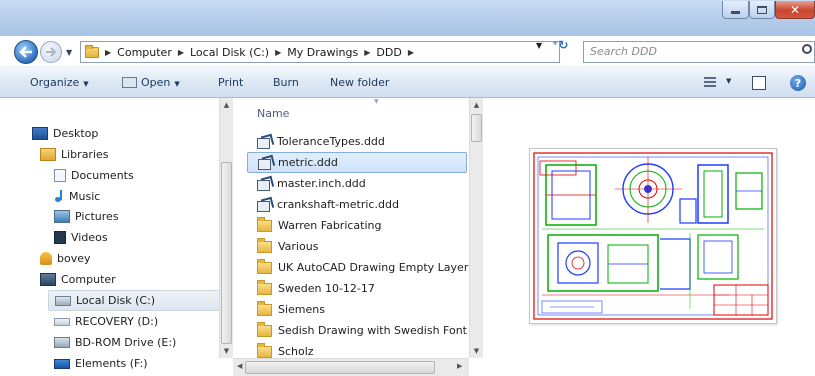  Describe the element at coordinates (97, 216) in the screenshot. I see `nav-item-label: Pictures` at that location.